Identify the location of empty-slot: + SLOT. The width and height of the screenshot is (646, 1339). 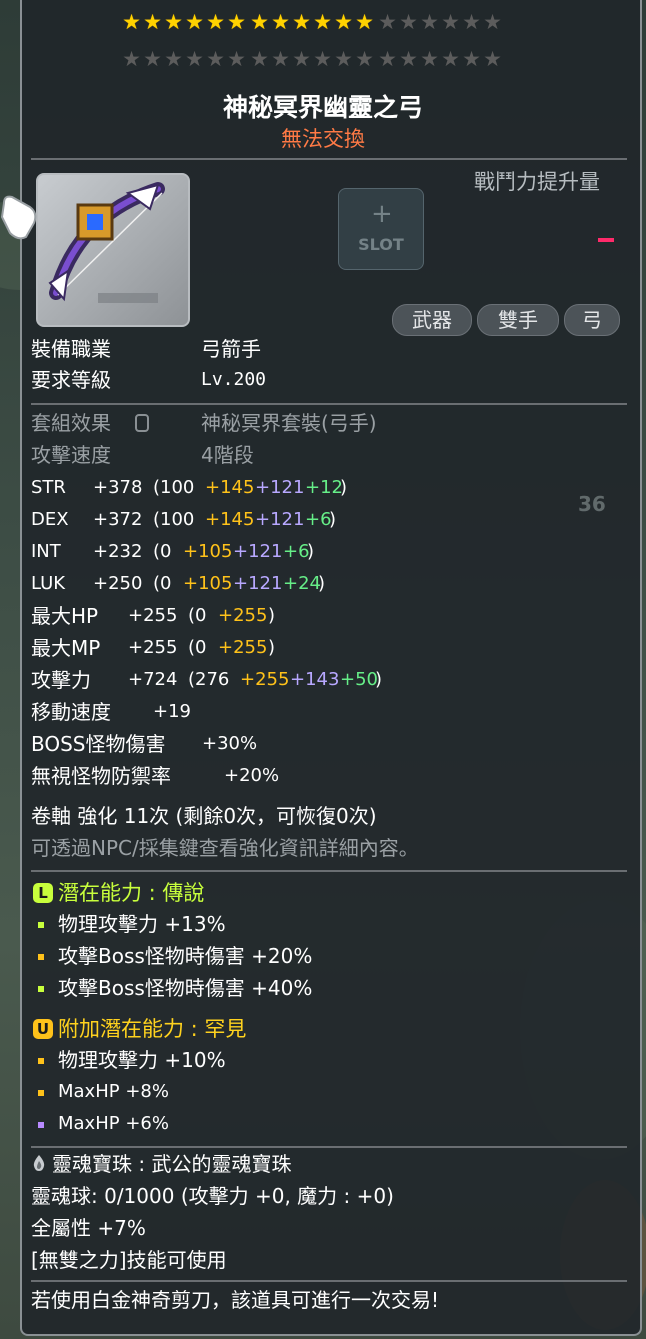
(381, 229).